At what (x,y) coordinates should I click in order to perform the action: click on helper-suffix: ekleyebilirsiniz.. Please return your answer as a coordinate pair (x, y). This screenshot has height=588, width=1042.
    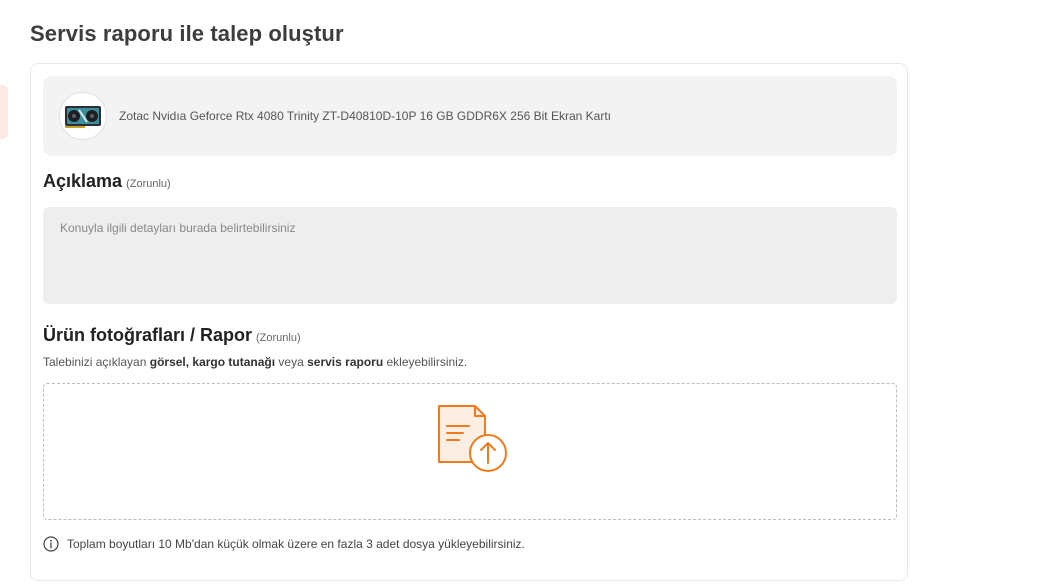
    Looking at the image, I should click on (425, 362).